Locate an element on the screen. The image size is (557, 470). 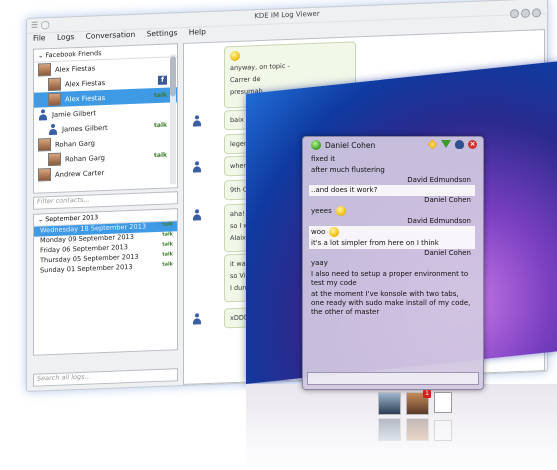
message-text: it's a lot simpler from here on I think is located at coordinates (375, 243).